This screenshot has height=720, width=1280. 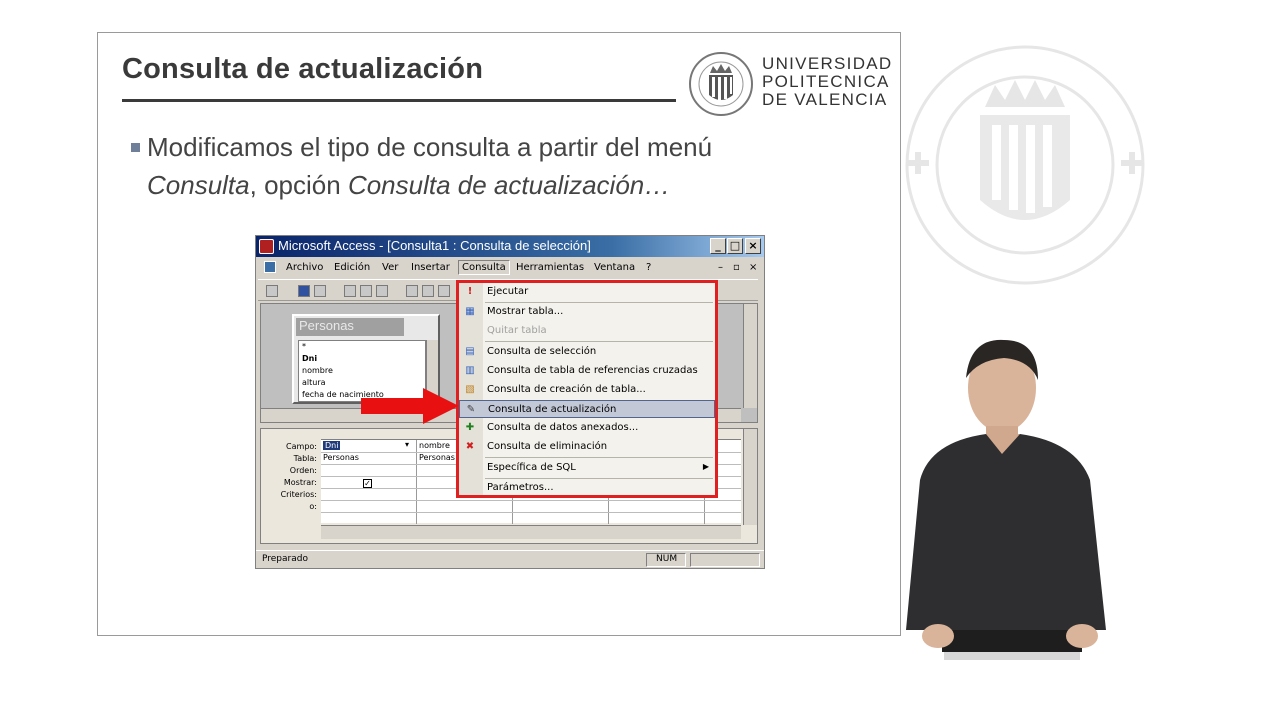 What do you see at coordinates (437, 457) in the screenshot?
I see `grid-tabla-2: Personas` at bounding box center [437, 457].